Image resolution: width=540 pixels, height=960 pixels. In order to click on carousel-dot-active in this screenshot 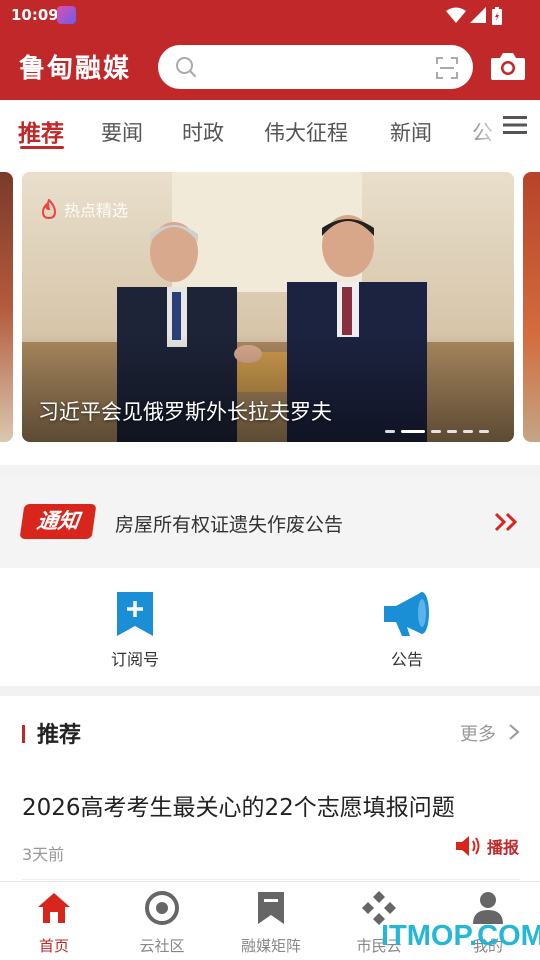, I will do `click(413, 431)`.